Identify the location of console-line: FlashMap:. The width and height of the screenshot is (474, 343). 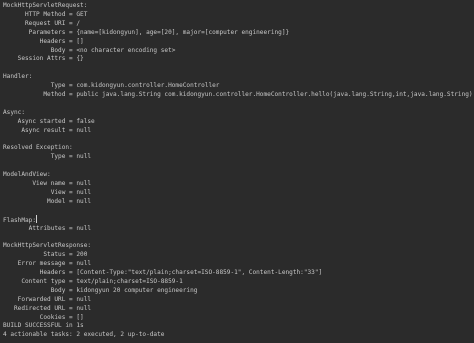
(20, 219).